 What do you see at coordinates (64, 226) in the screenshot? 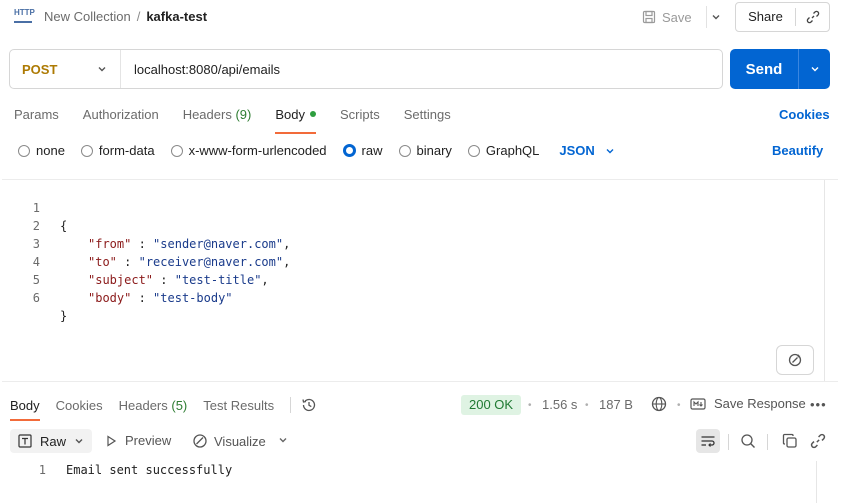
I see `code-text: {` at bounding box center [64, 226].